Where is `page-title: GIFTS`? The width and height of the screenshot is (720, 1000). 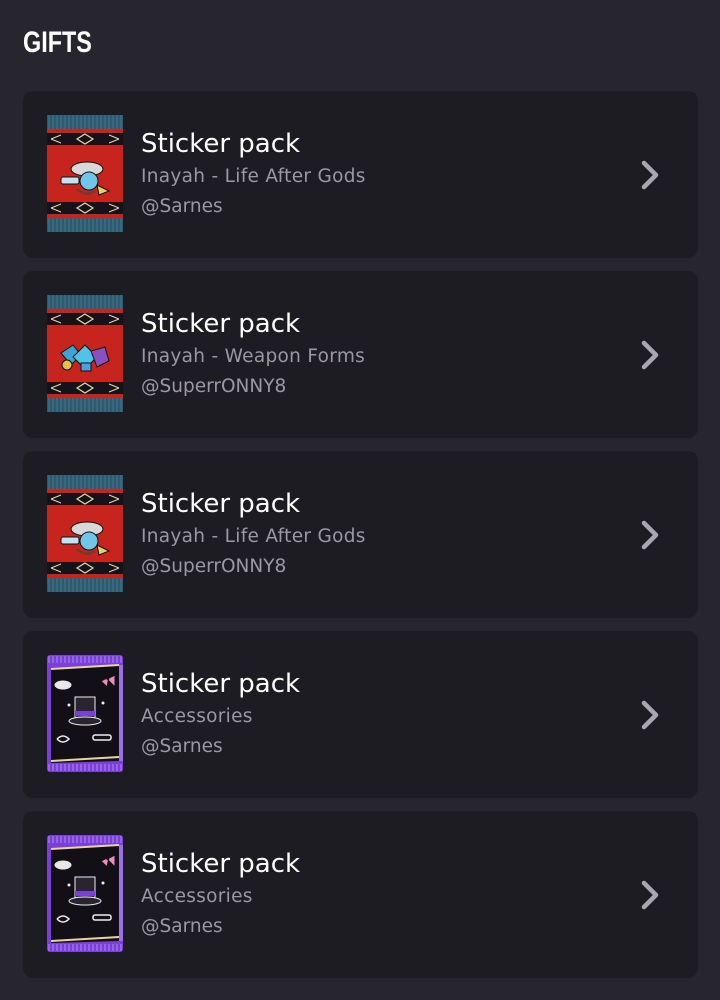
page-title: GIFTS is located at coordinates (57, 42).